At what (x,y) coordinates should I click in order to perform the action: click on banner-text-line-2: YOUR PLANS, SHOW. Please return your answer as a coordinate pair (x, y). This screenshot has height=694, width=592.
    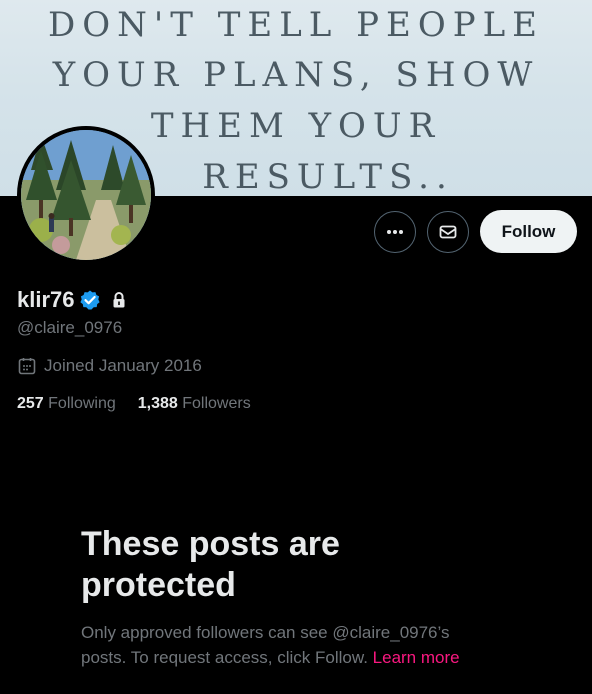
    Looking at the image, I should click on (296, 75).